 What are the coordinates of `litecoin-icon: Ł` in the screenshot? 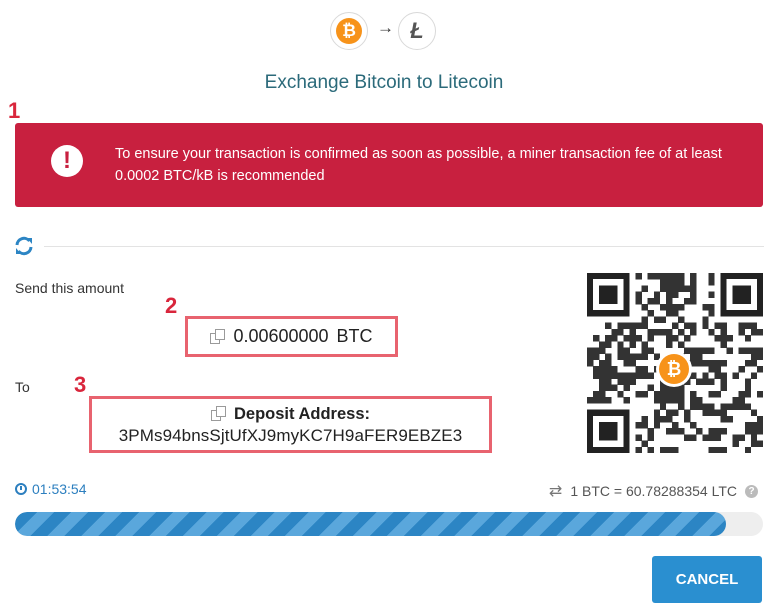 It's located at (417, 31).